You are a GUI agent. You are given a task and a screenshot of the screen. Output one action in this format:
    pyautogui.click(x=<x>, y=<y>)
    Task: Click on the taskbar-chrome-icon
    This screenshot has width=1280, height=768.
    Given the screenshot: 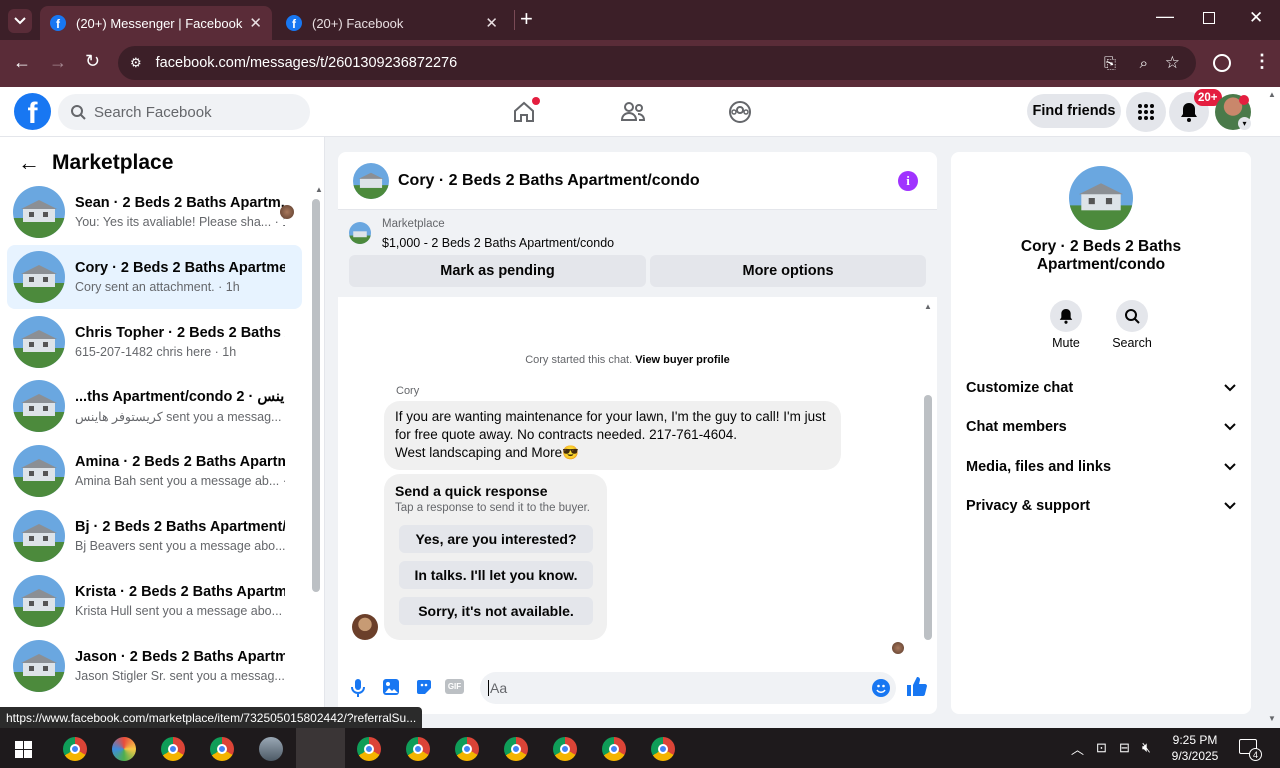 What is the action you would take?
    pyautogui.click(x=75, y=749)
    